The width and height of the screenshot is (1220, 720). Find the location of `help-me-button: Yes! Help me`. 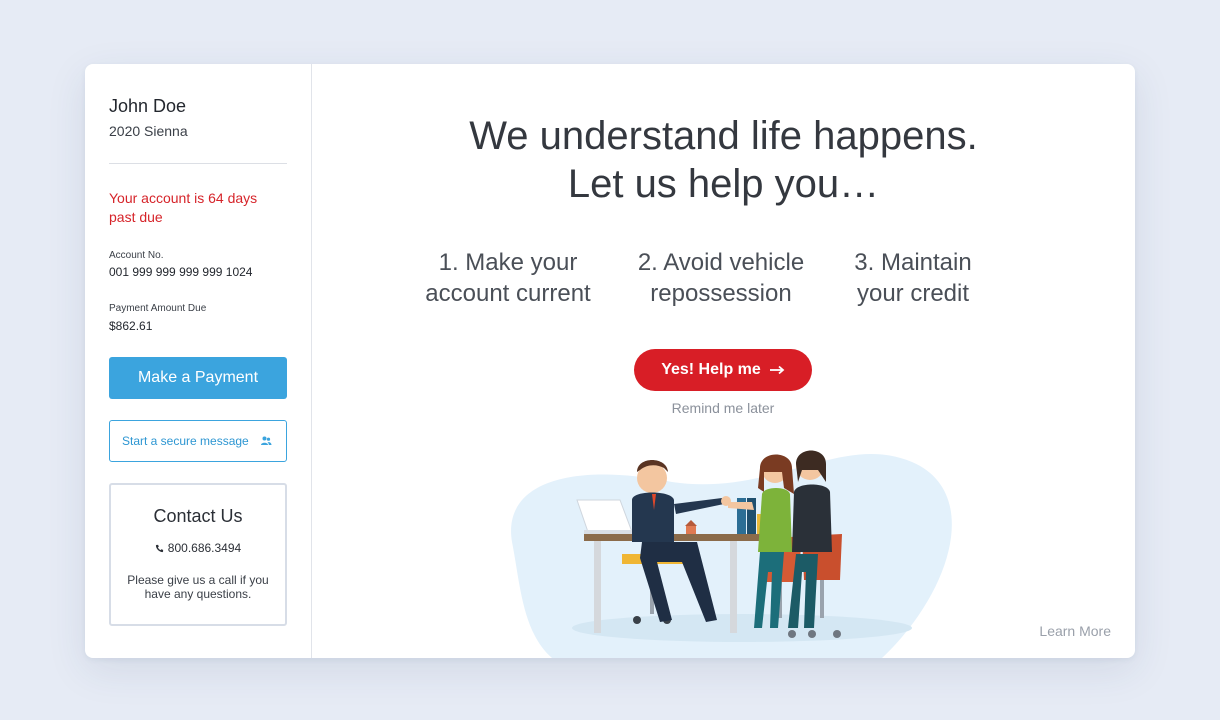

help-me-button: Yes! Help me is located at coordinates (723, 370).